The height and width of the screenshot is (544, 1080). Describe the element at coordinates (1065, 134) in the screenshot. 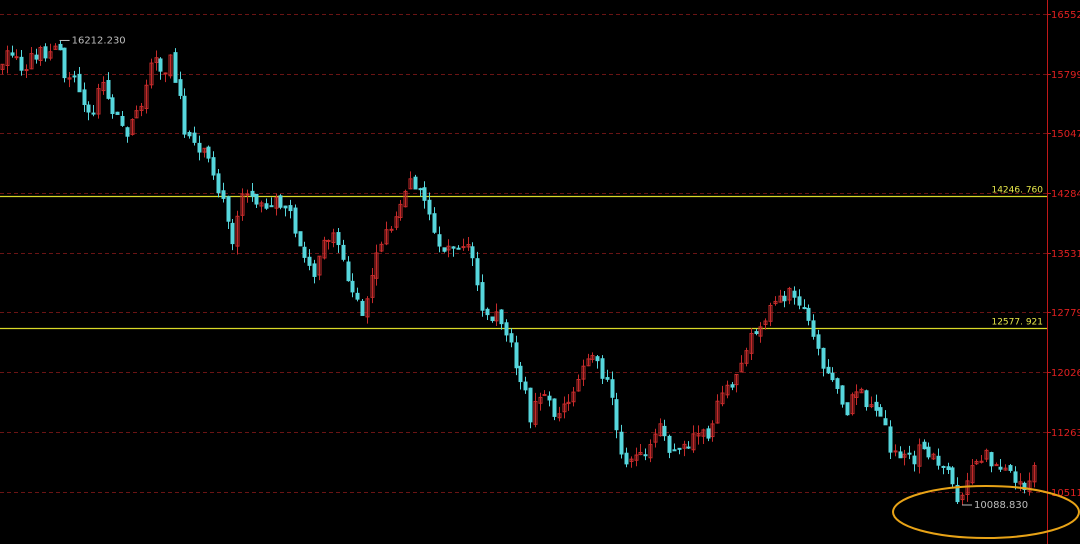

I see `y-tick-label: 15047` at that location.